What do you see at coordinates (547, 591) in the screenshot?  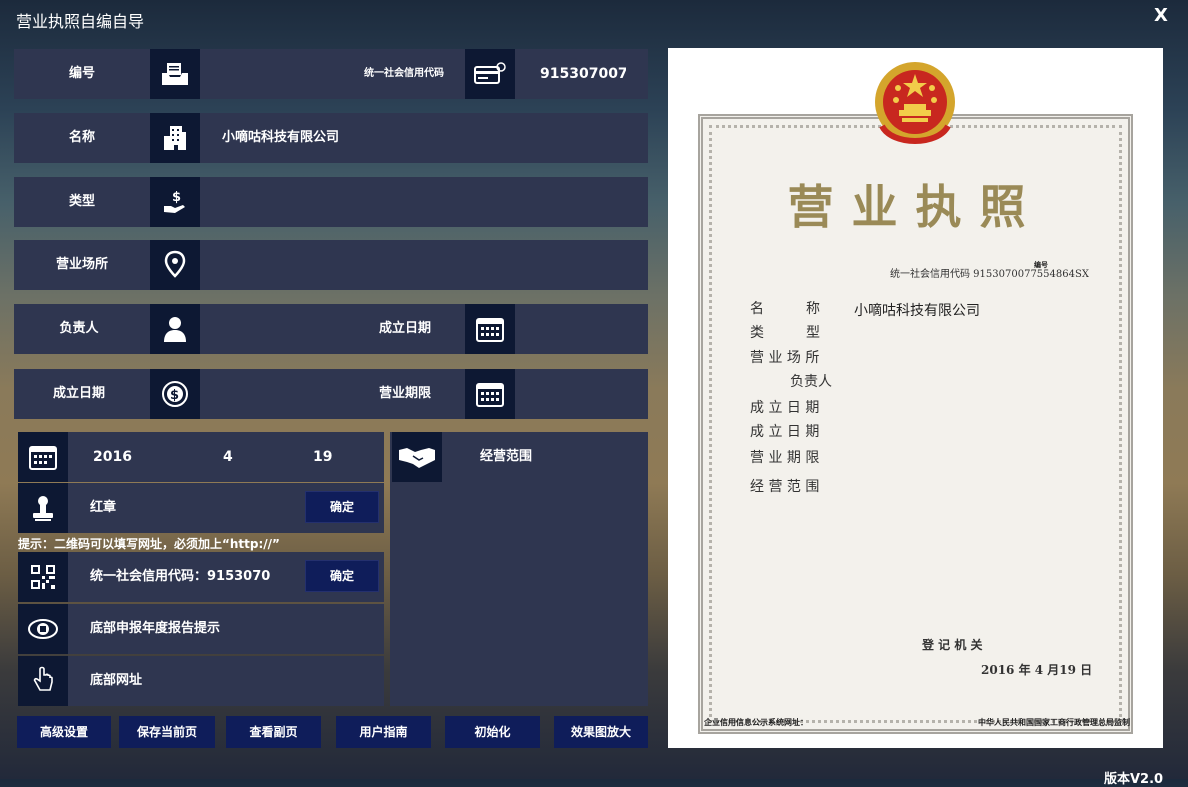 I see `scope-input` at bounding box center [547, 591].